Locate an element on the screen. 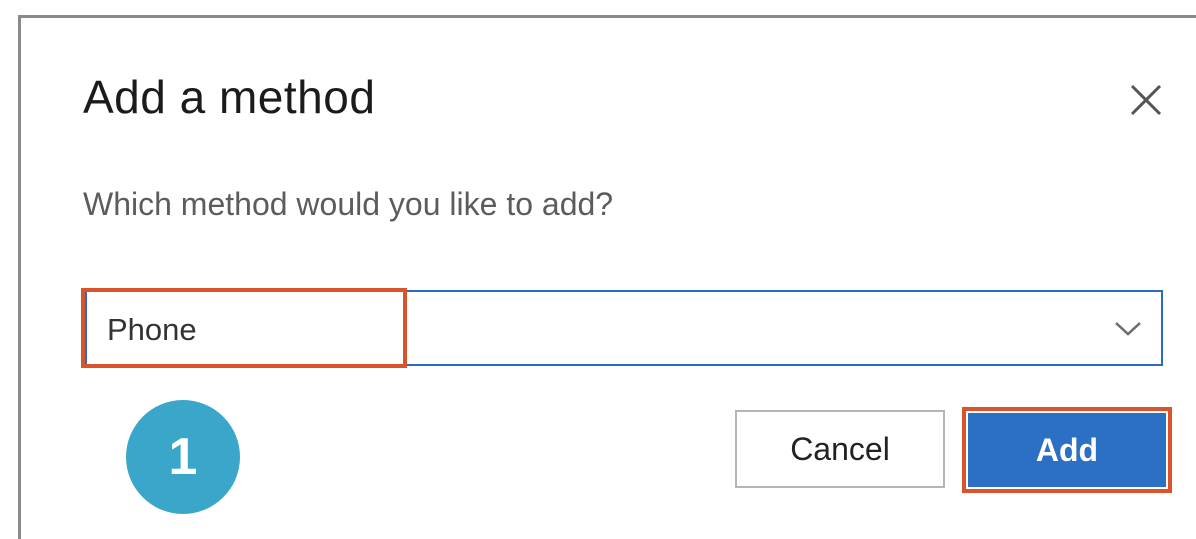 This screenshot has height=539, width=1196. close-icon is located at coordinates (1146, 100).